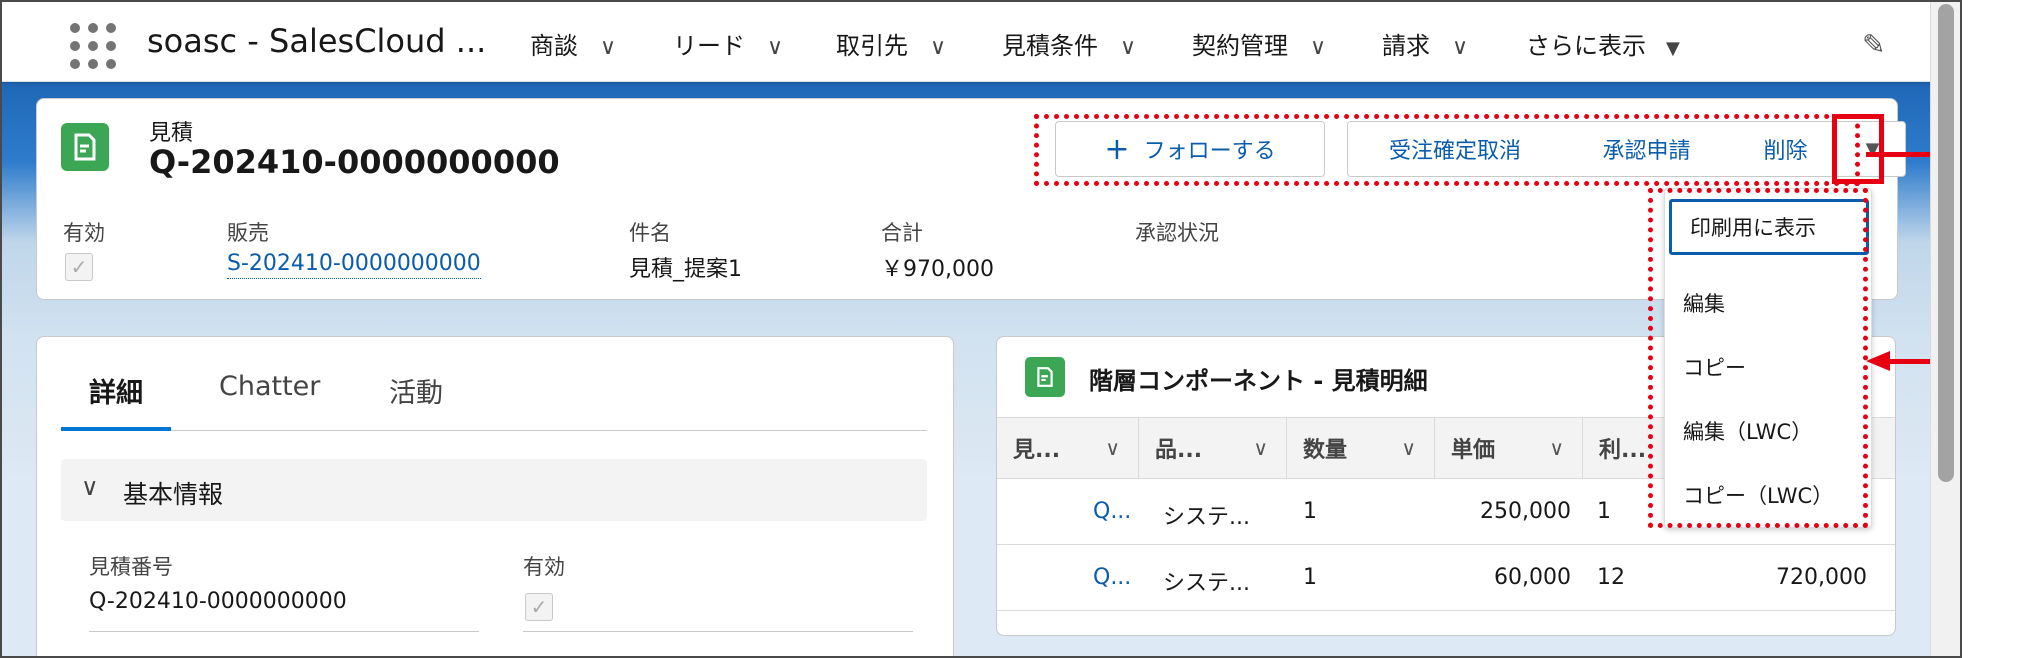 The image size is (2027, 658). I want to click on section-basic-info-toggle: ∨ 基本情報, so click(494, 490).